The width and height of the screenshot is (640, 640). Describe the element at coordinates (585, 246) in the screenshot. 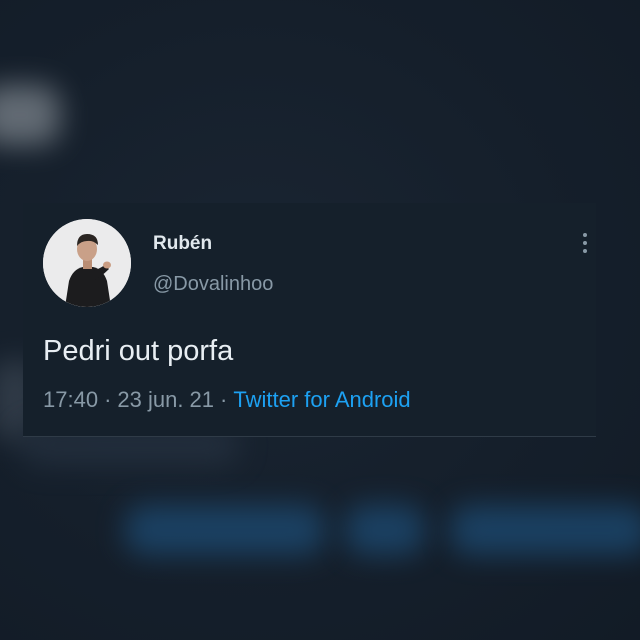

I see `more-vertical-icon` at that location.